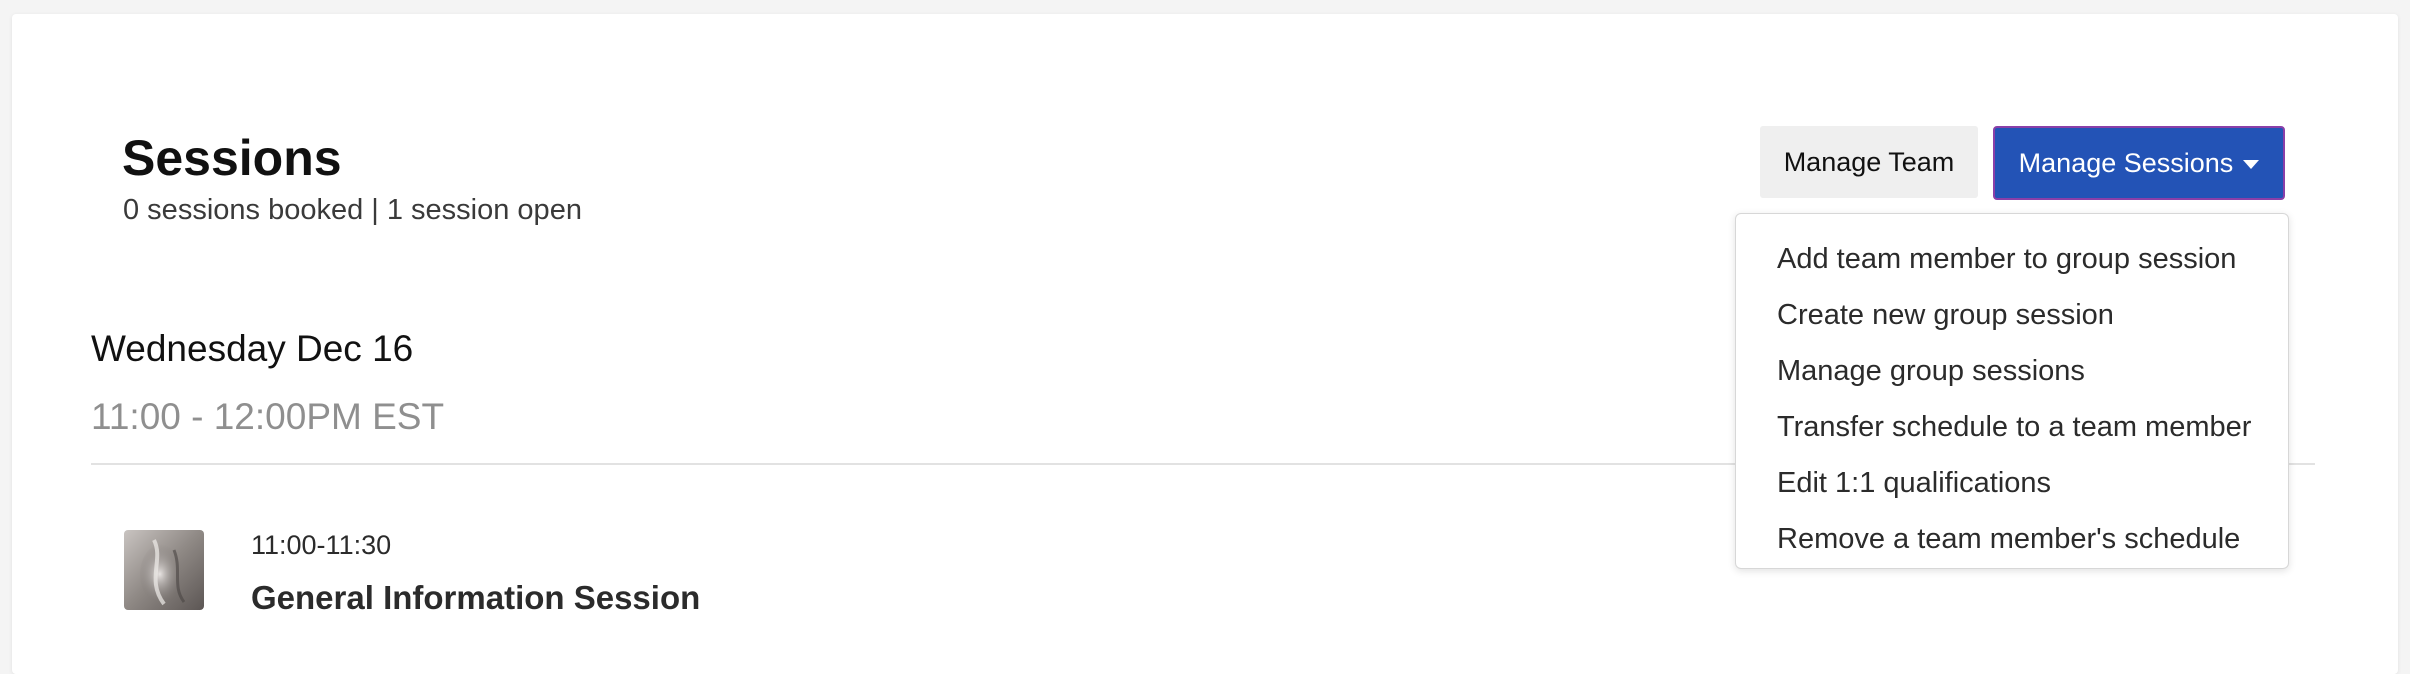  I want to click on manage-sessions-button: Manage Sessions, so click(2139, 163).